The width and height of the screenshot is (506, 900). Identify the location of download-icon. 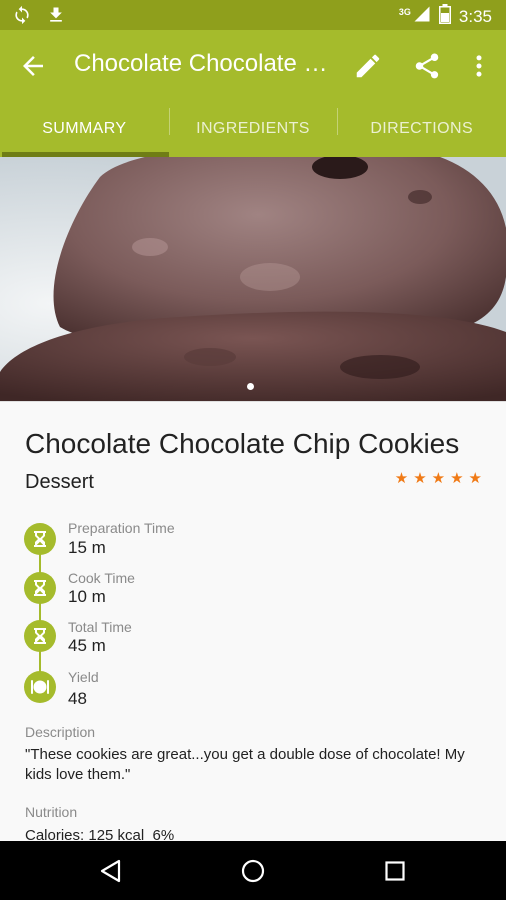
(56, 17).